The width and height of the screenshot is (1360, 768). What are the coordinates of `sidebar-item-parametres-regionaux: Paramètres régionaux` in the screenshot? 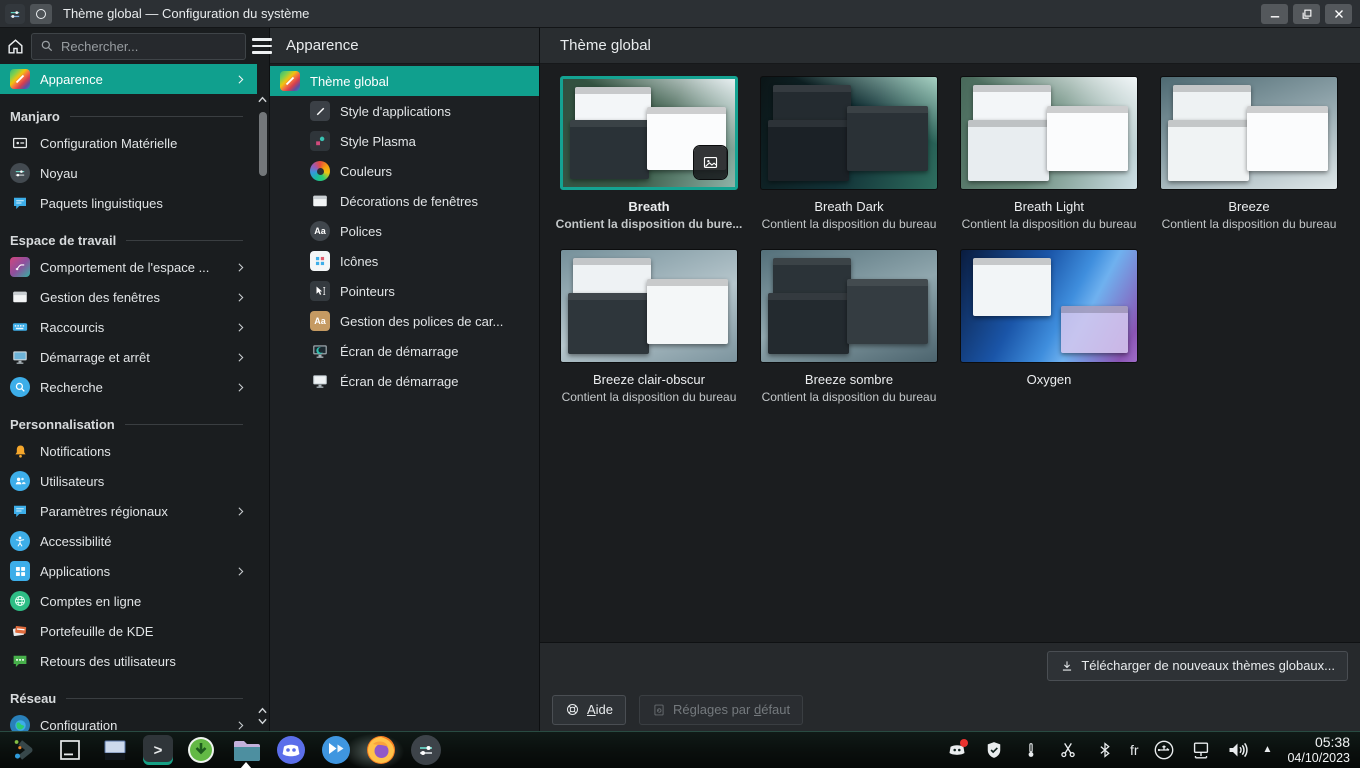 It's located at (128, 511).